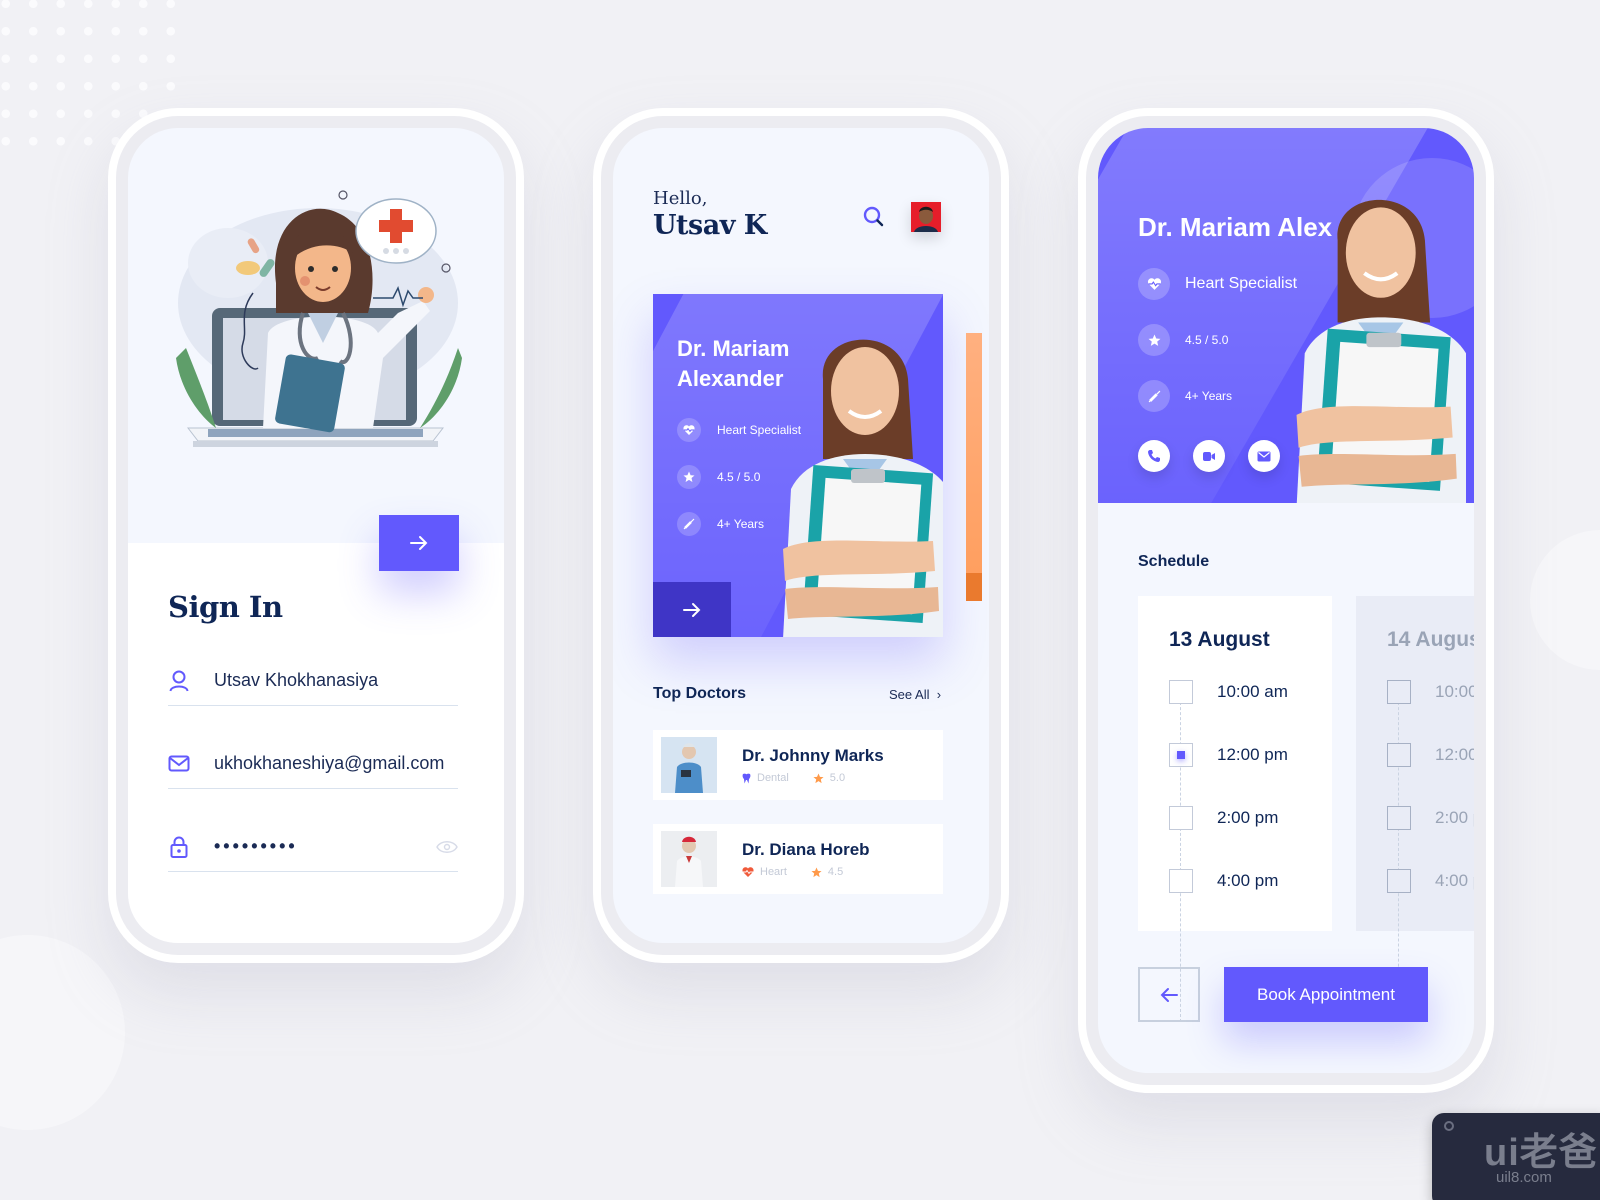 The height and width of the screenshot is (1200, 1600). I want to click on time-slot: 12:00 pm, so click(1430, 755).